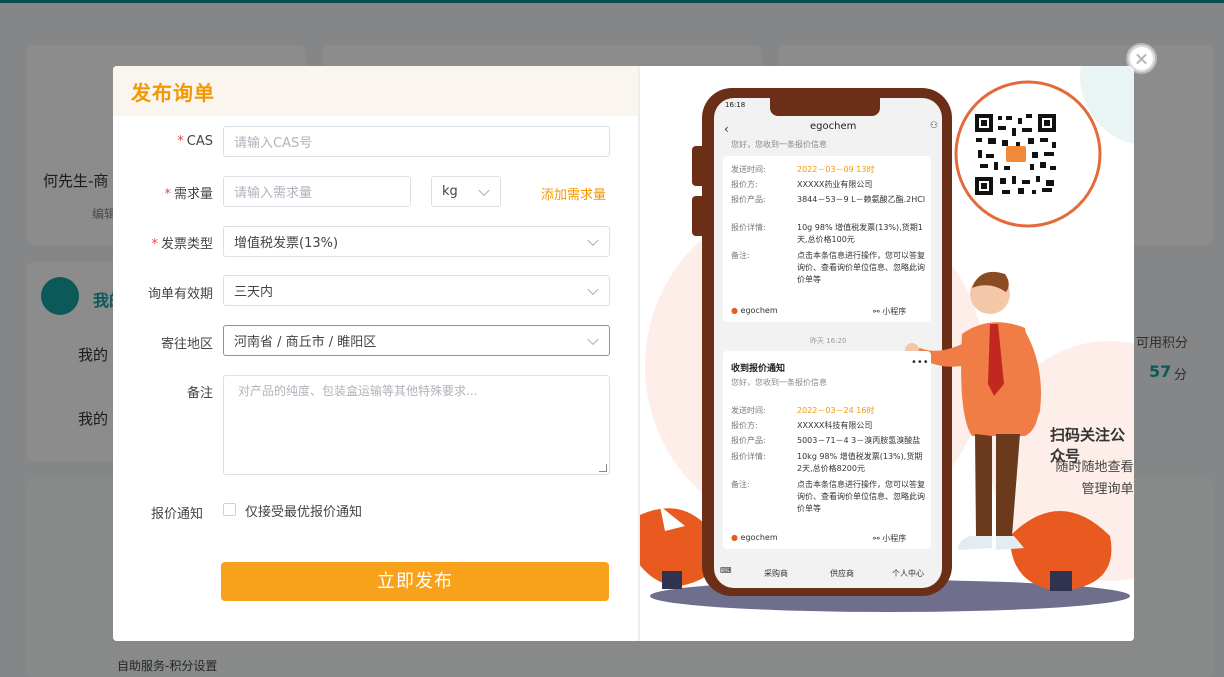  Describe the element at coordinates (573, 193) in the screenshot. I see `add-quantity-link: 添加需求量` at that location.